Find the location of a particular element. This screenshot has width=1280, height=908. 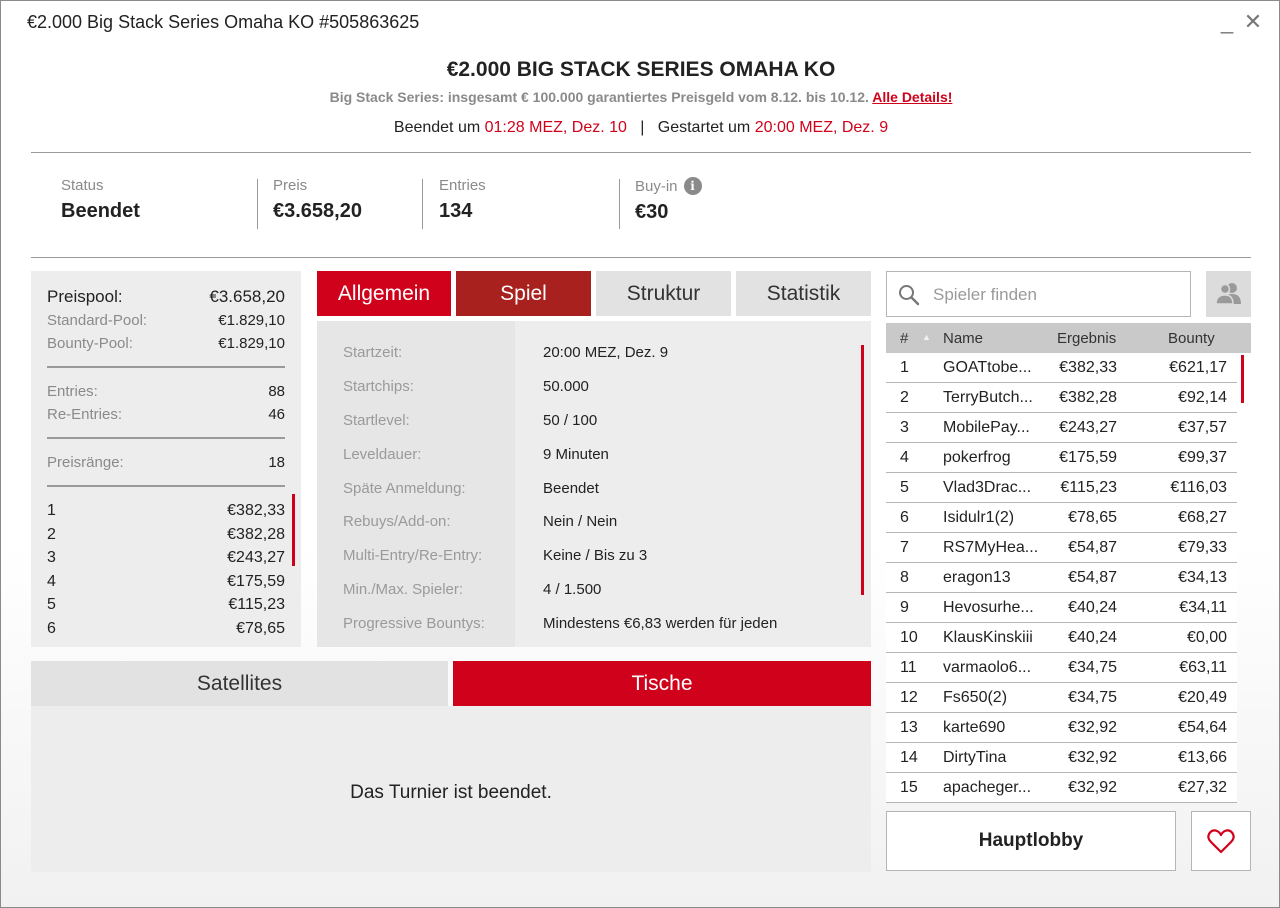

player-row: 1 GOATtobe... €382,33 €621,17 is located at coordinates (1061, 368).